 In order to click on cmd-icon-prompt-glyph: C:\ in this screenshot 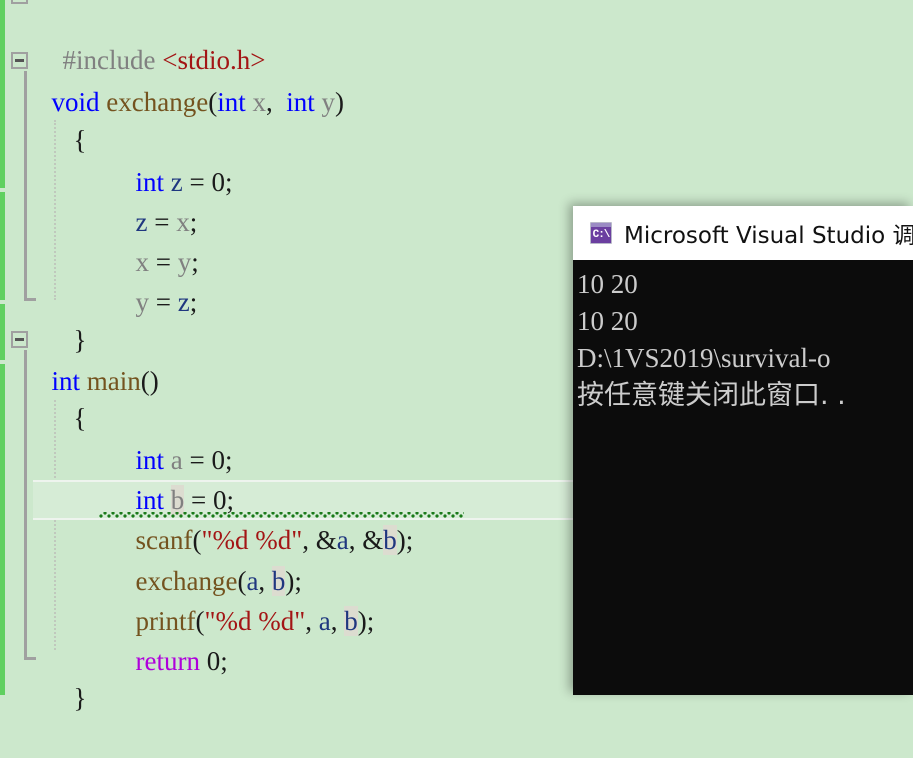, I will do `click(601, 235)`.